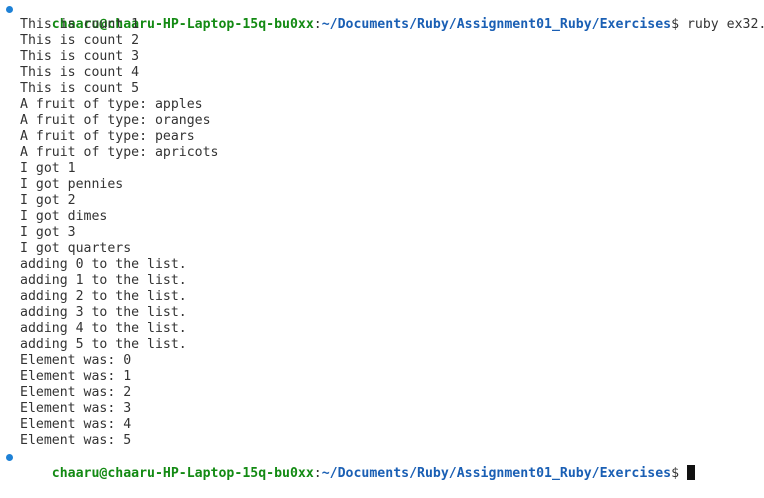  I want to click on output-line: A fruit of type: apples, so click(111, 104).